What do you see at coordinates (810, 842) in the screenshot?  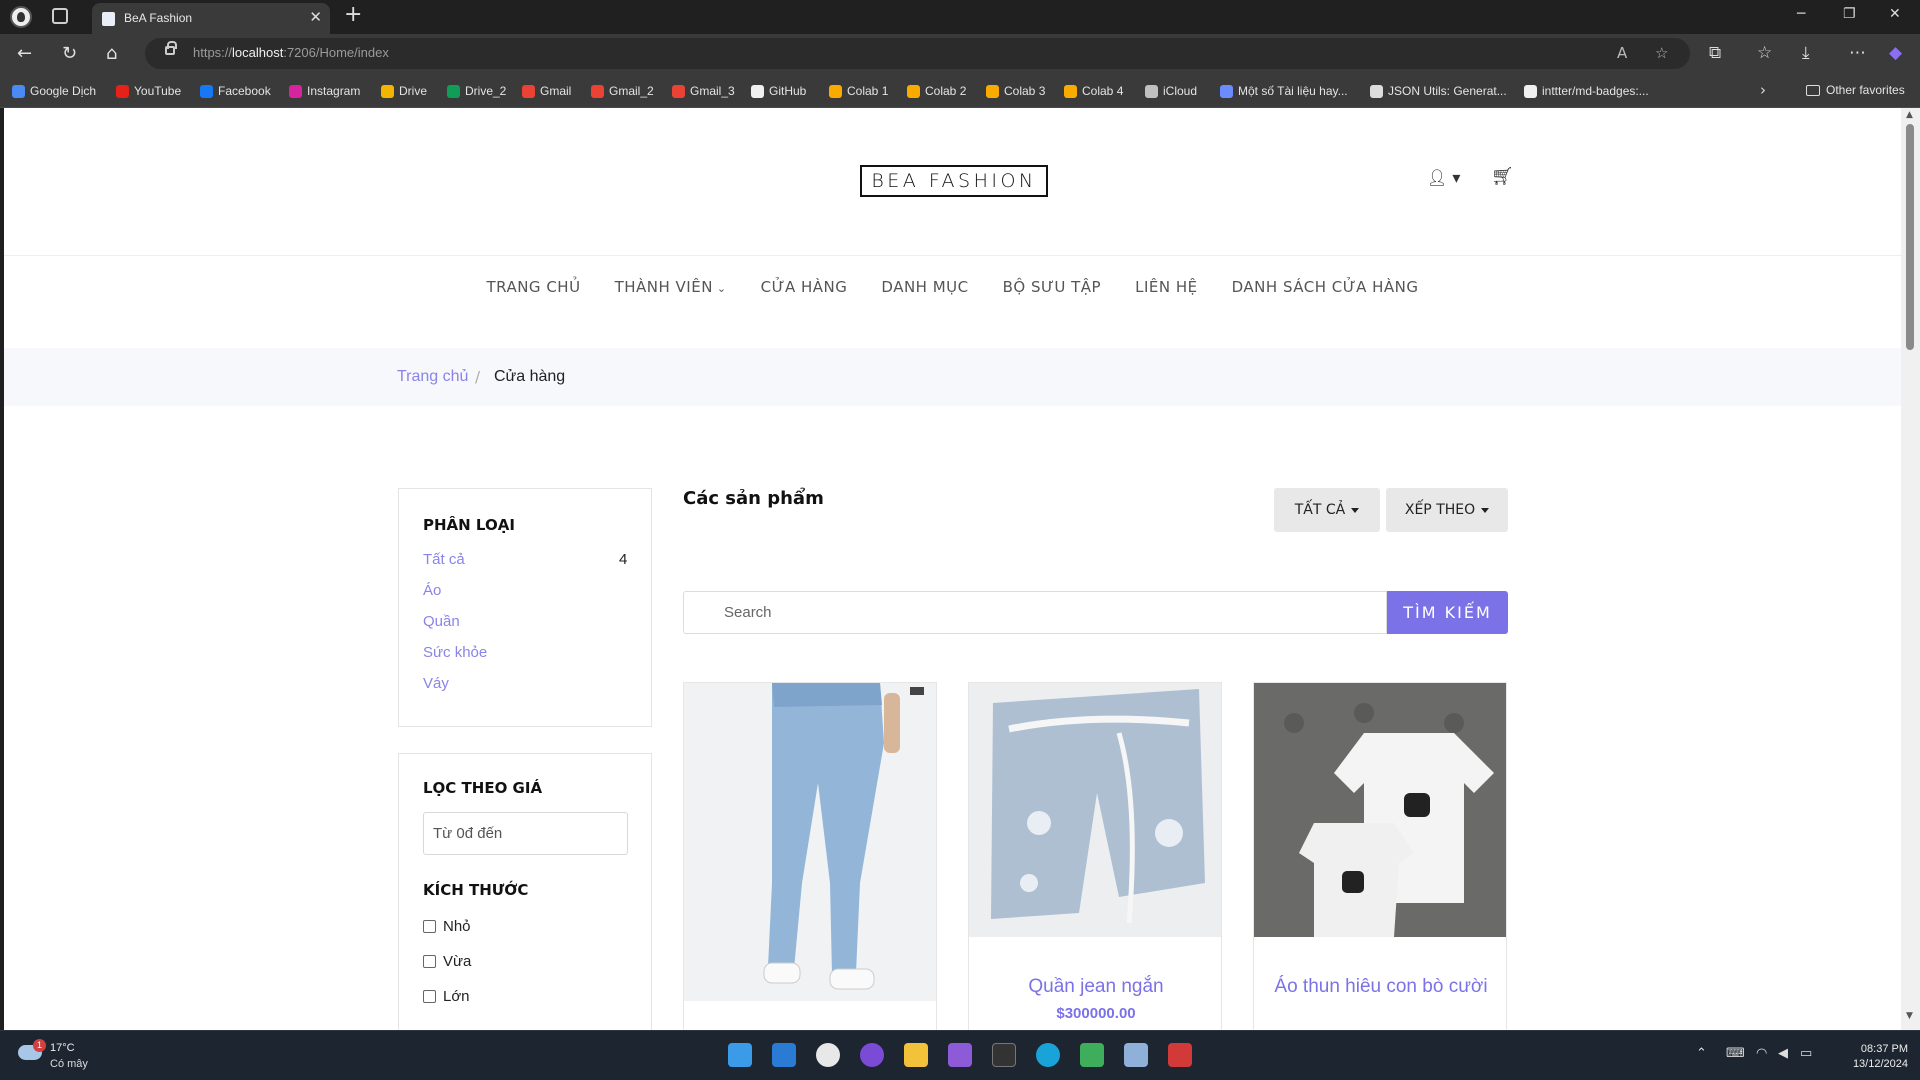 I see `product-image-jeans` at bounding box center [810, 842].